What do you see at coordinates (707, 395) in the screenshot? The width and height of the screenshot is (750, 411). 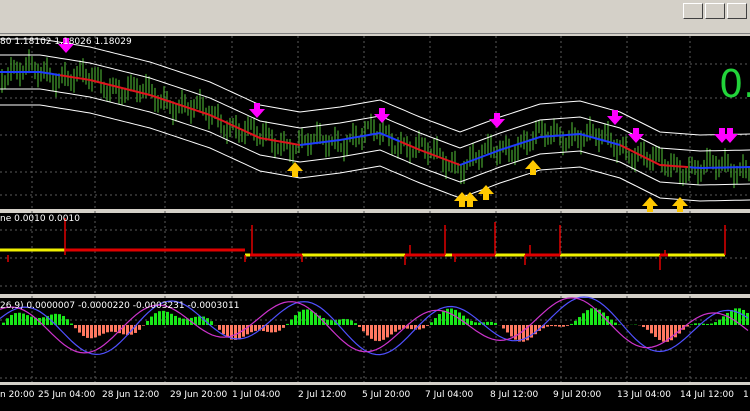 I see `time-axis-label: 14 Jul 12:00` at bounding box center [707, 395].